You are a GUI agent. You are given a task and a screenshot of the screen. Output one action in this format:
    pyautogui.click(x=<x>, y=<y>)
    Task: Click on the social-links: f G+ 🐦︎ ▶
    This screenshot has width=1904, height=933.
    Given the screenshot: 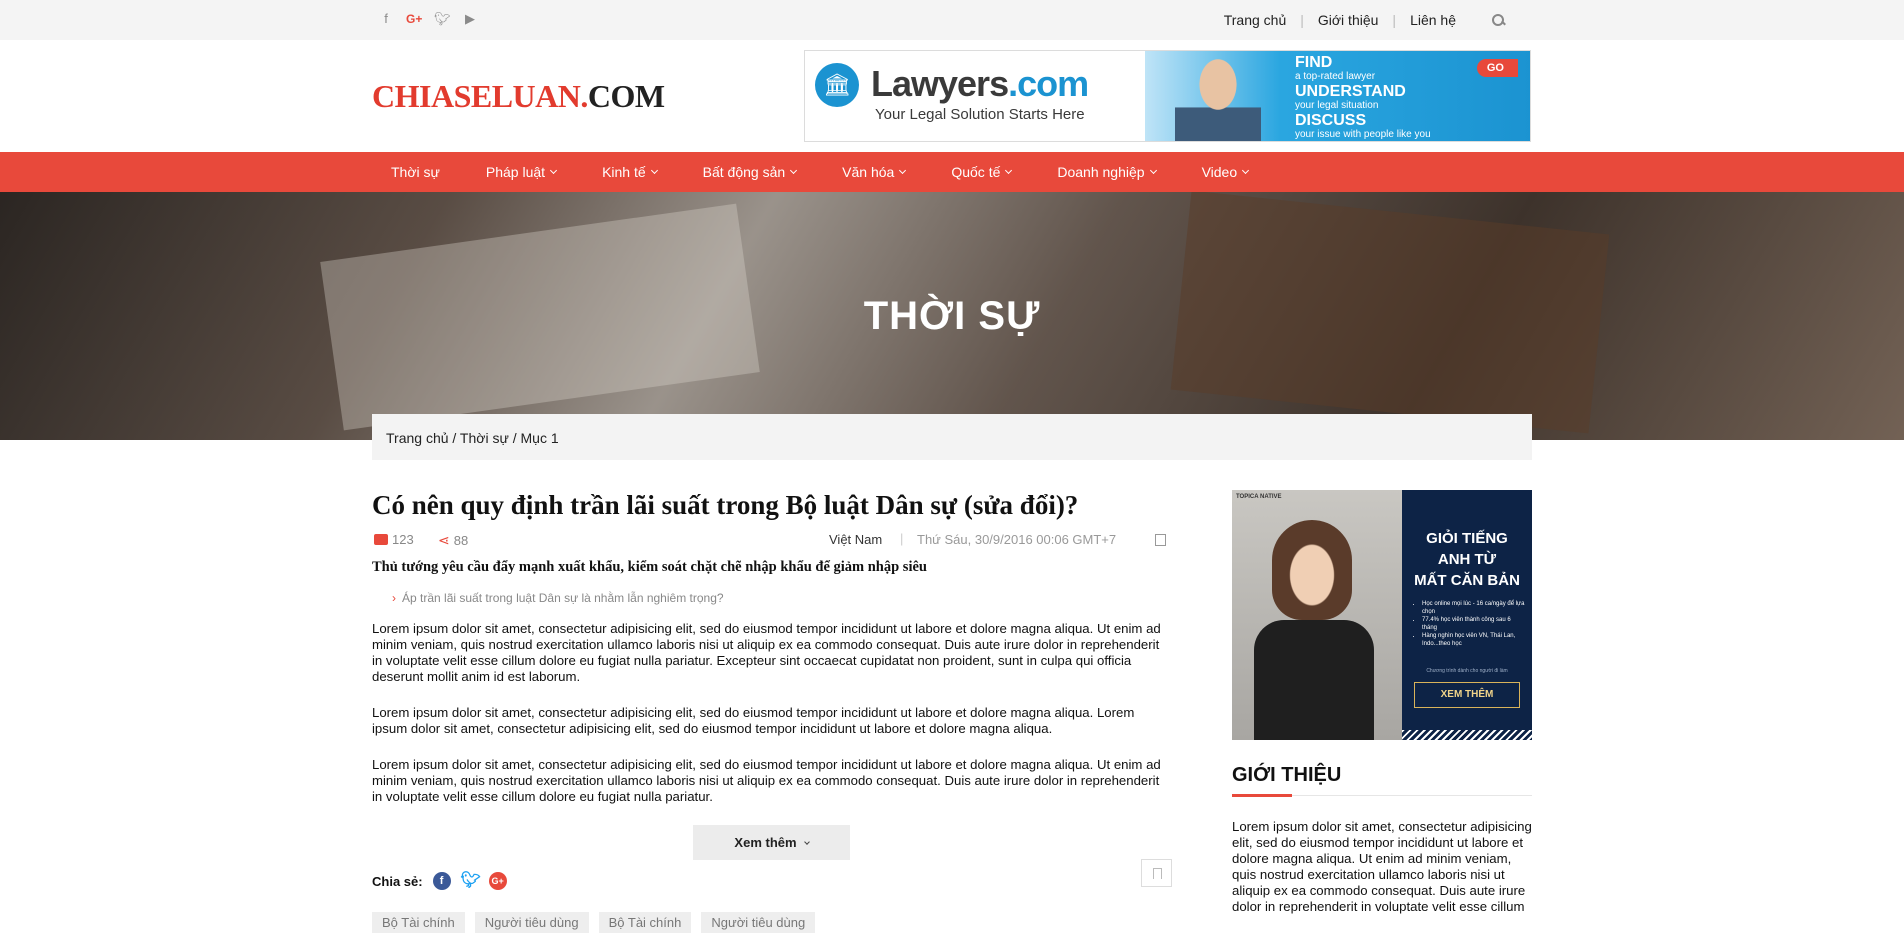 What is the action you would take?
    pyautogui.click(x=428, y=19)
    